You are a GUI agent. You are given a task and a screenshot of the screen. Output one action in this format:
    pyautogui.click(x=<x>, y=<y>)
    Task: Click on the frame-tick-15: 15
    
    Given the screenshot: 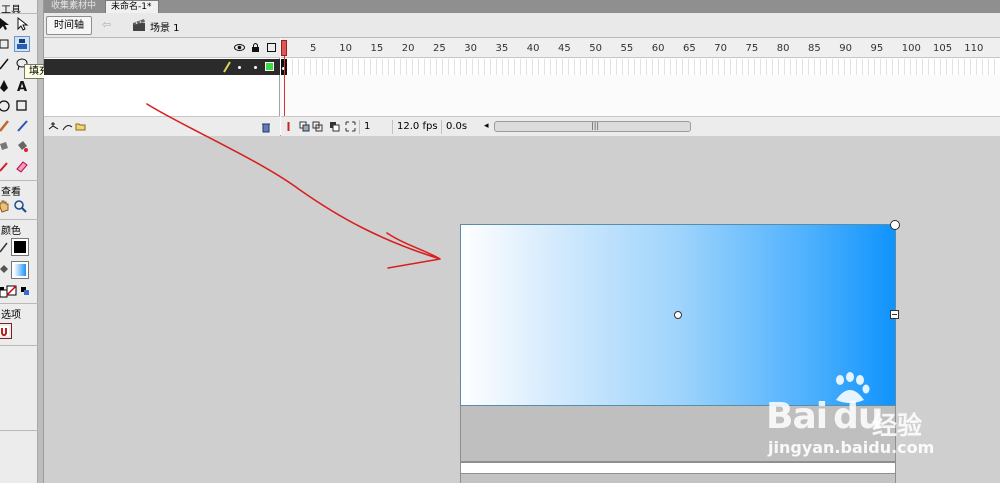 What is the action you would take?
    pyautogui.click(x=377, y=48)
    